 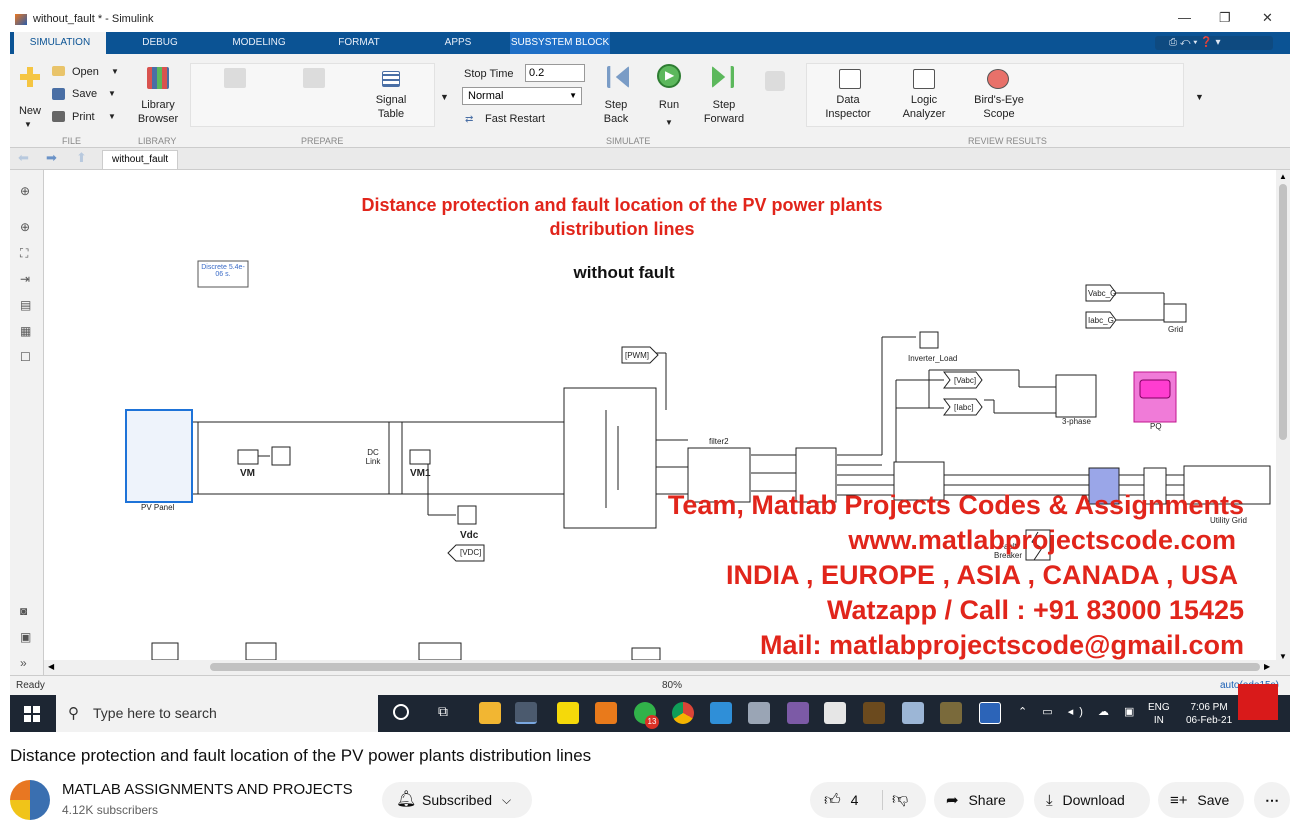 I want to click on notification-center-icon, so click(x=1258, y=702).